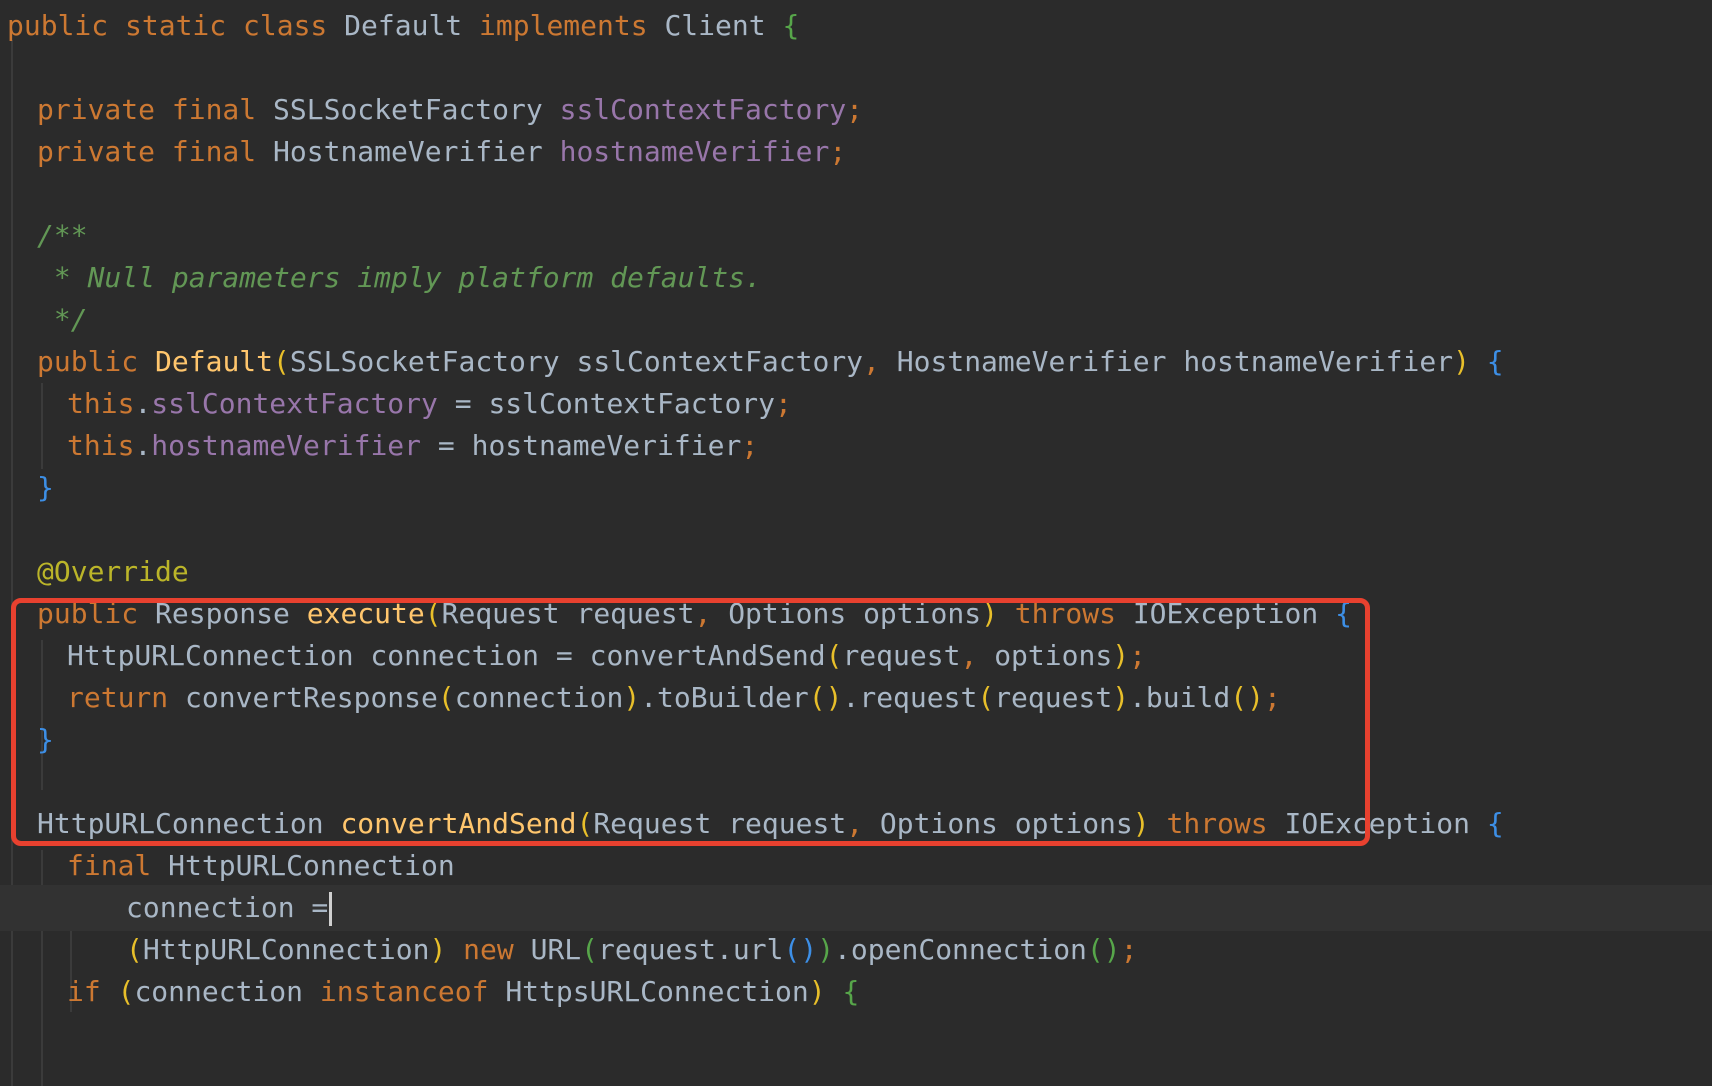 The image size is (1712, 1086). I want to click on code-token: hostnameVerifier, so click(286, 445).